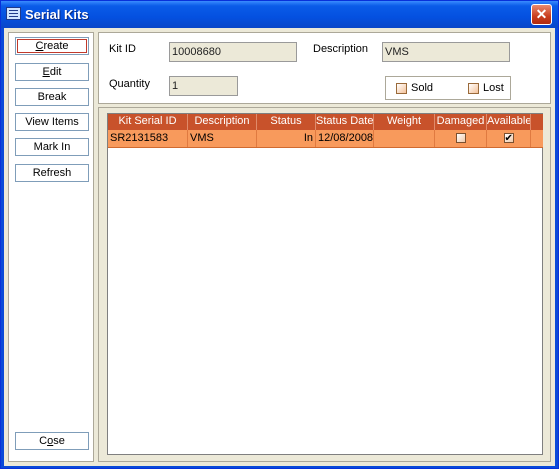 The height and width of the screenshot is (469, 559). I want to click on quantity-label: Quantity, so click(129, 84).